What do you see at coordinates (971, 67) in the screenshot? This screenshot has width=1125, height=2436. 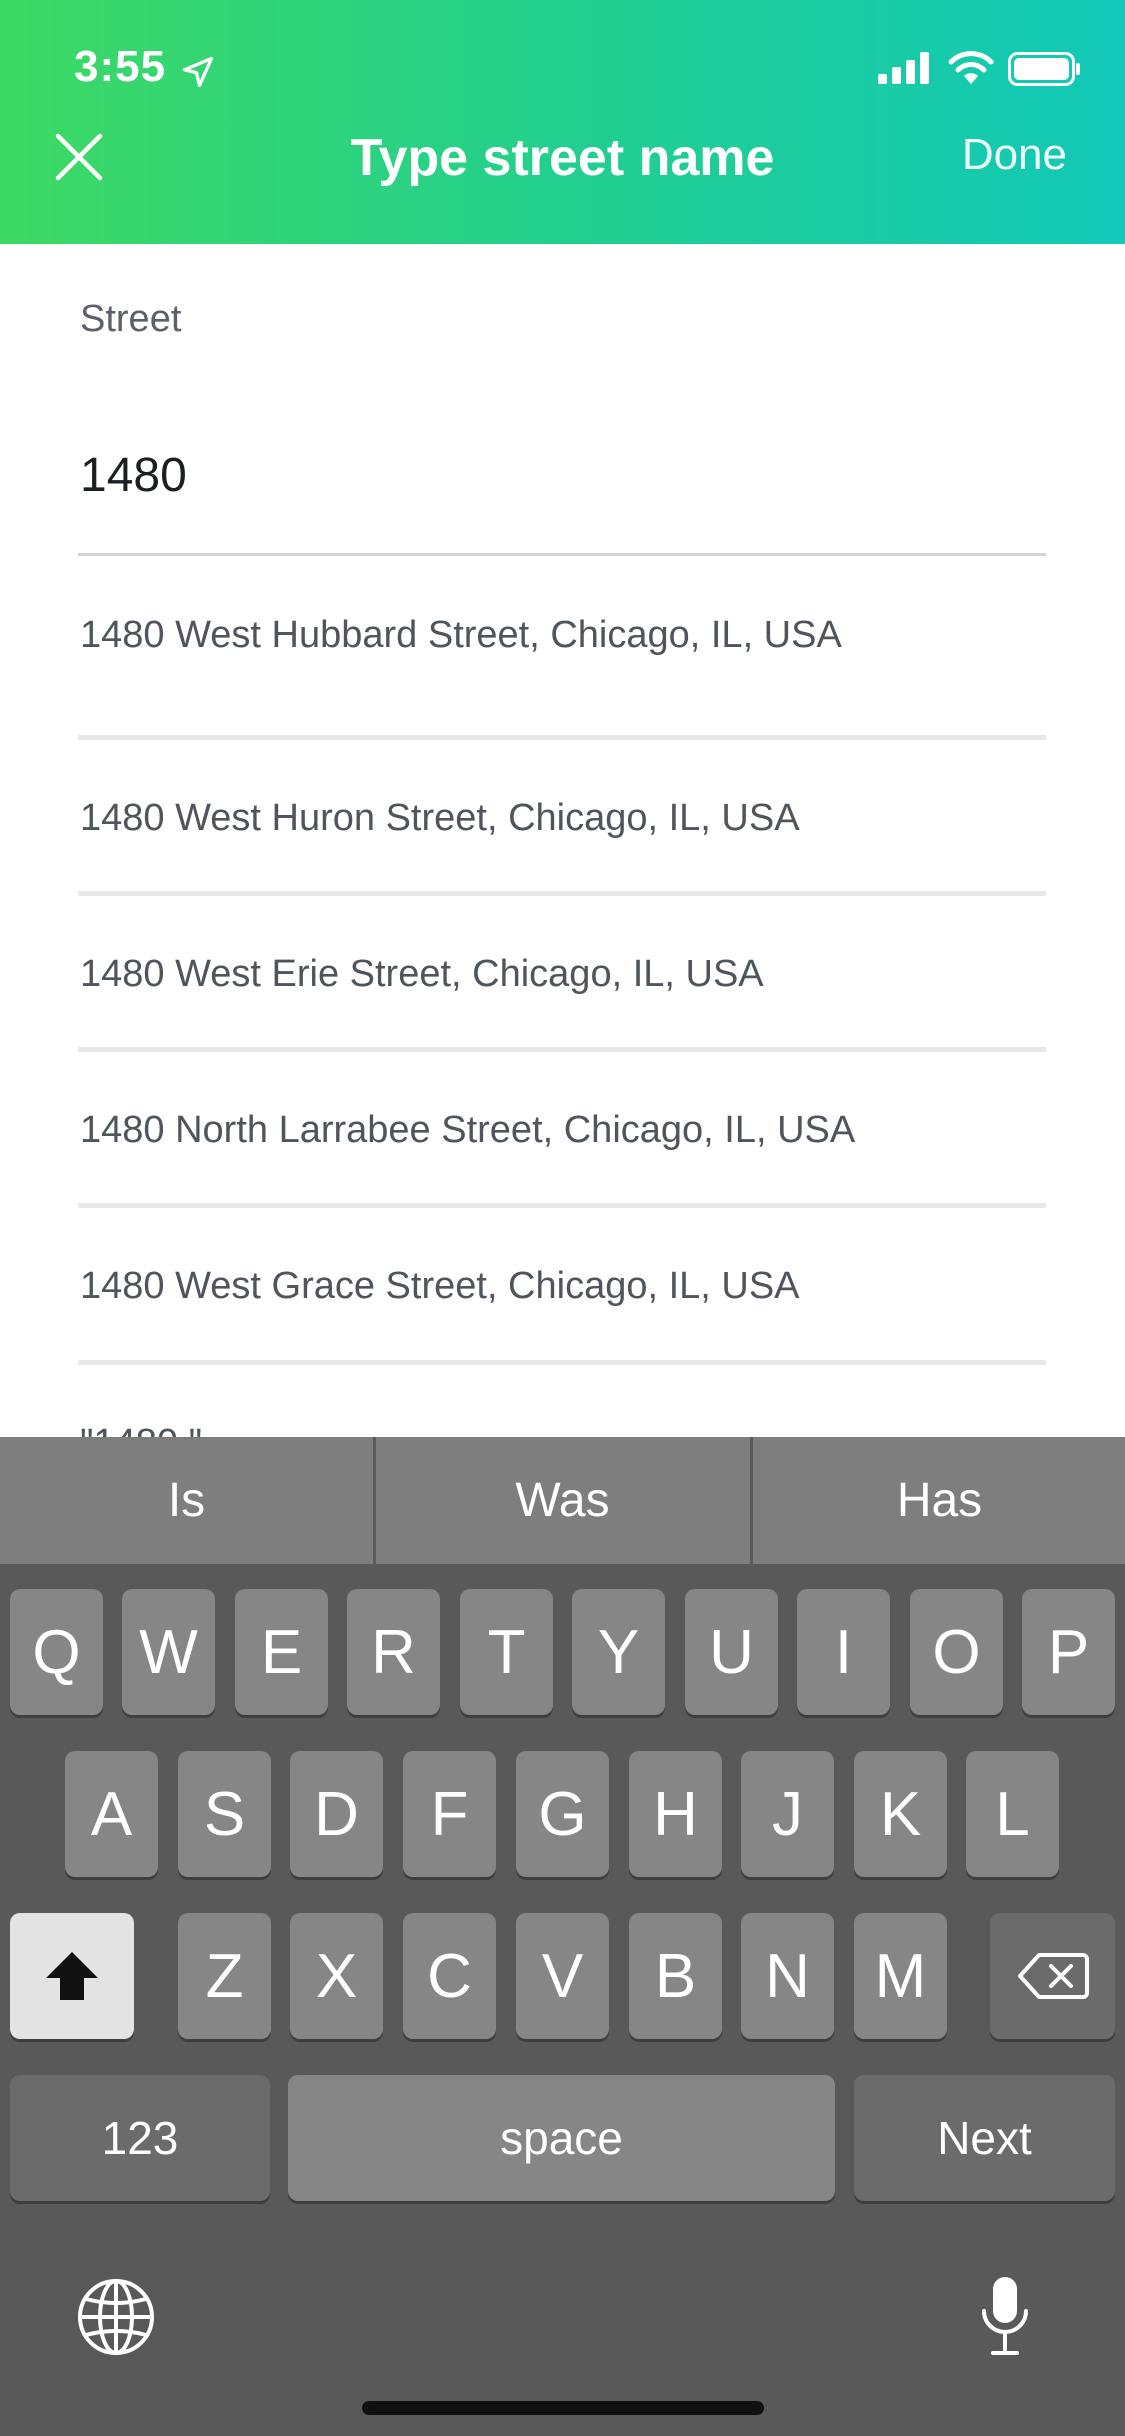 I see `wifi-icon` at bounding box center [971, 67].